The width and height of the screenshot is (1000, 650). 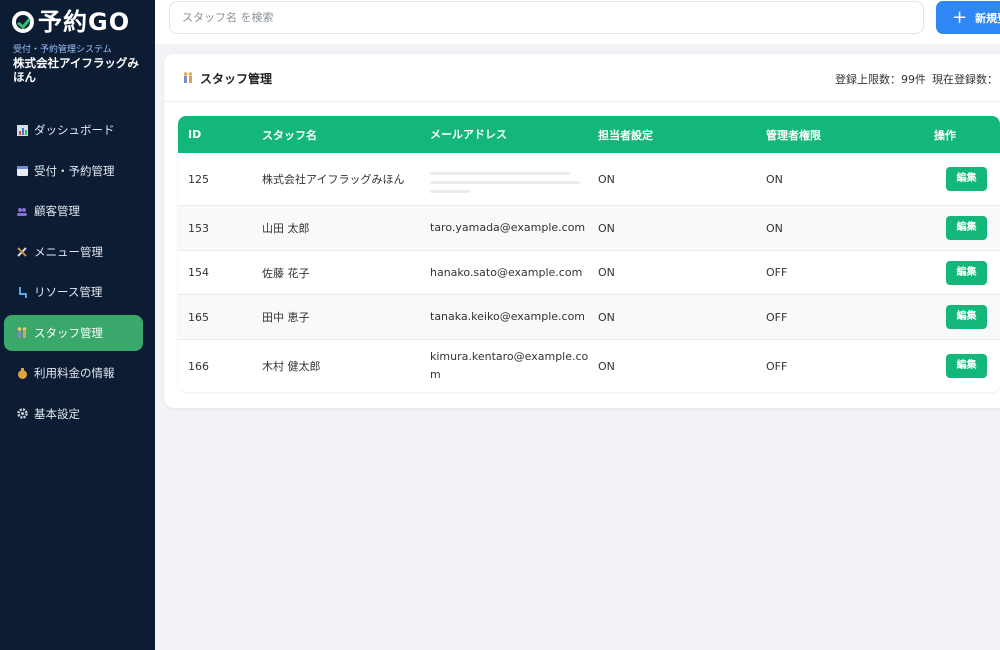 I want to click on sidebar-item-label: スタッフ管理, so click(x=68, y=332).